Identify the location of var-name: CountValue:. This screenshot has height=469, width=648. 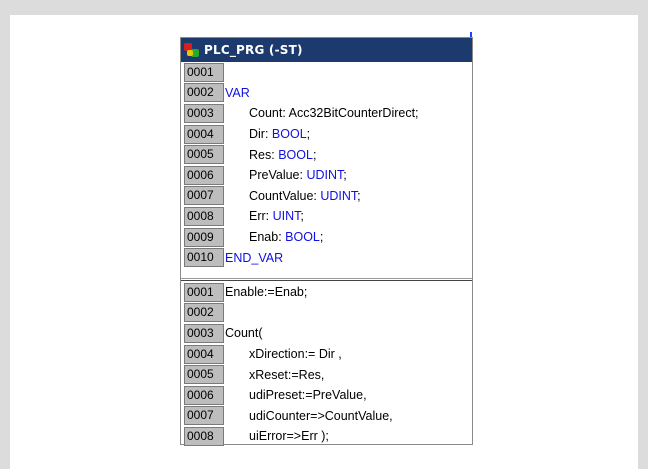
(285, 195).